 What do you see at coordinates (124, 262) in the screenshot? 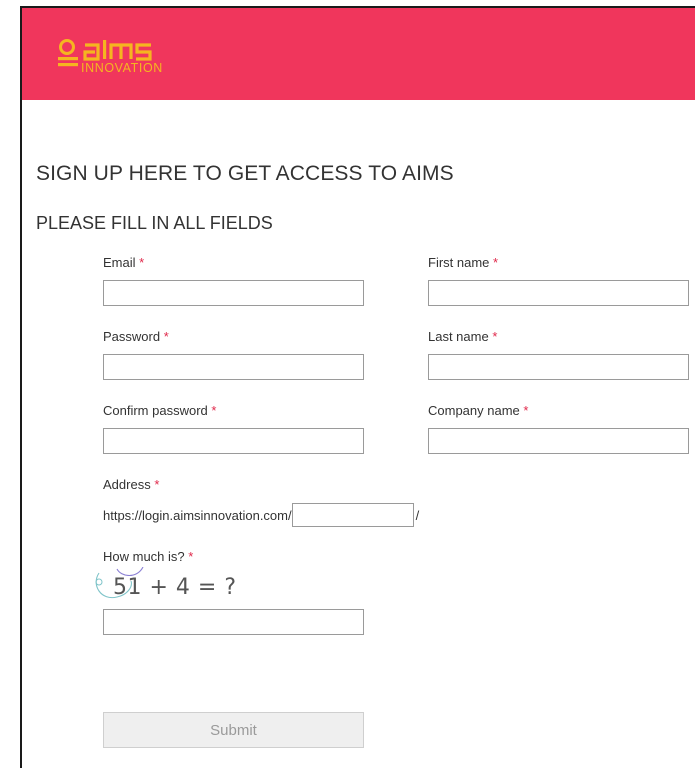
I see `email-label: Email *` at bounding box center [124, 262].